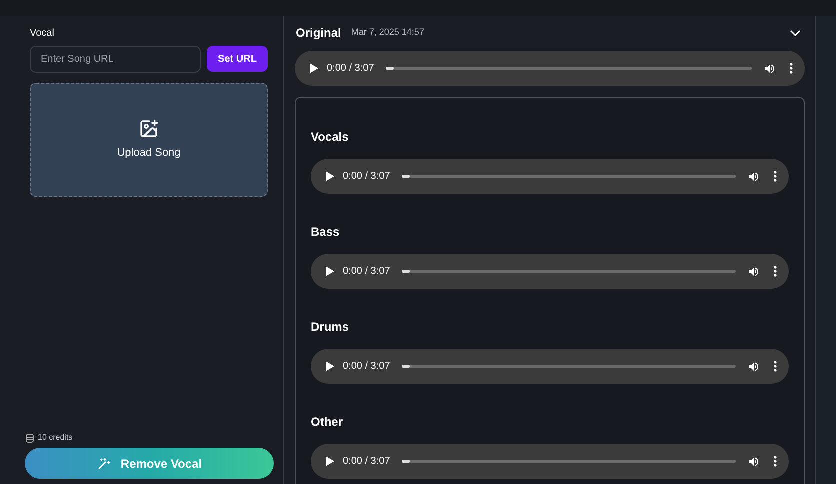 The image size is (836, 484). I want to click on date-text: Mar 7, 2025 14:57, so click(387, 33).